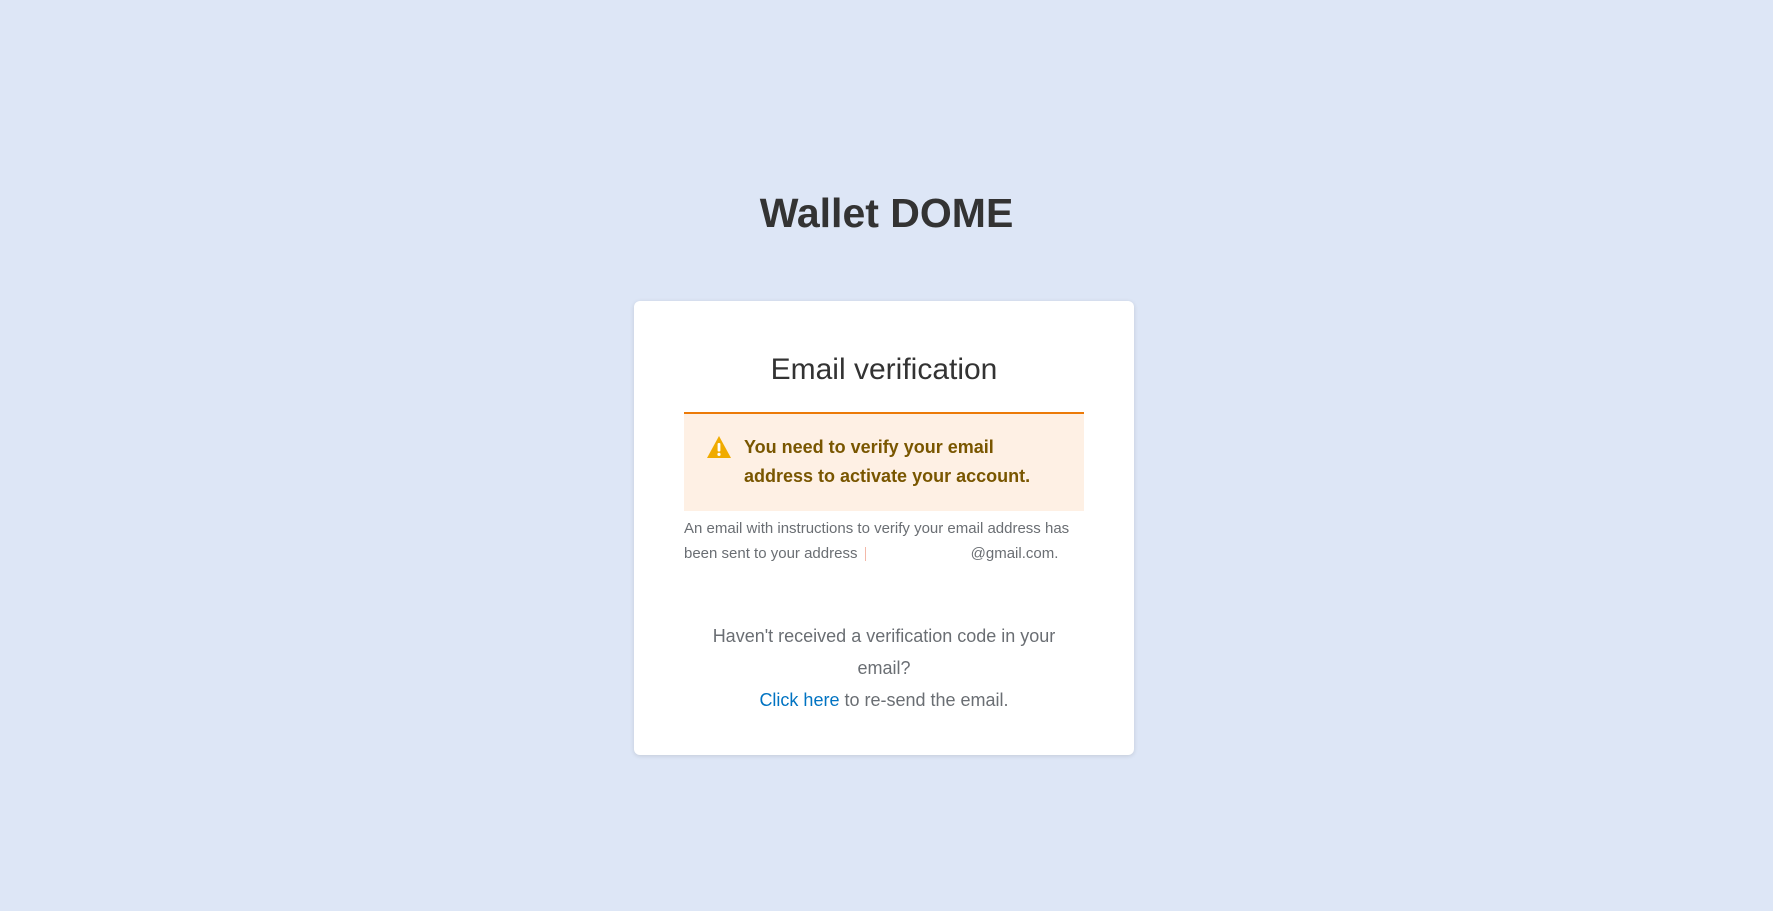 The width and height of the screenshot is (1773, 911). I want to click on warning-triangle-icon, so click(719, 447).